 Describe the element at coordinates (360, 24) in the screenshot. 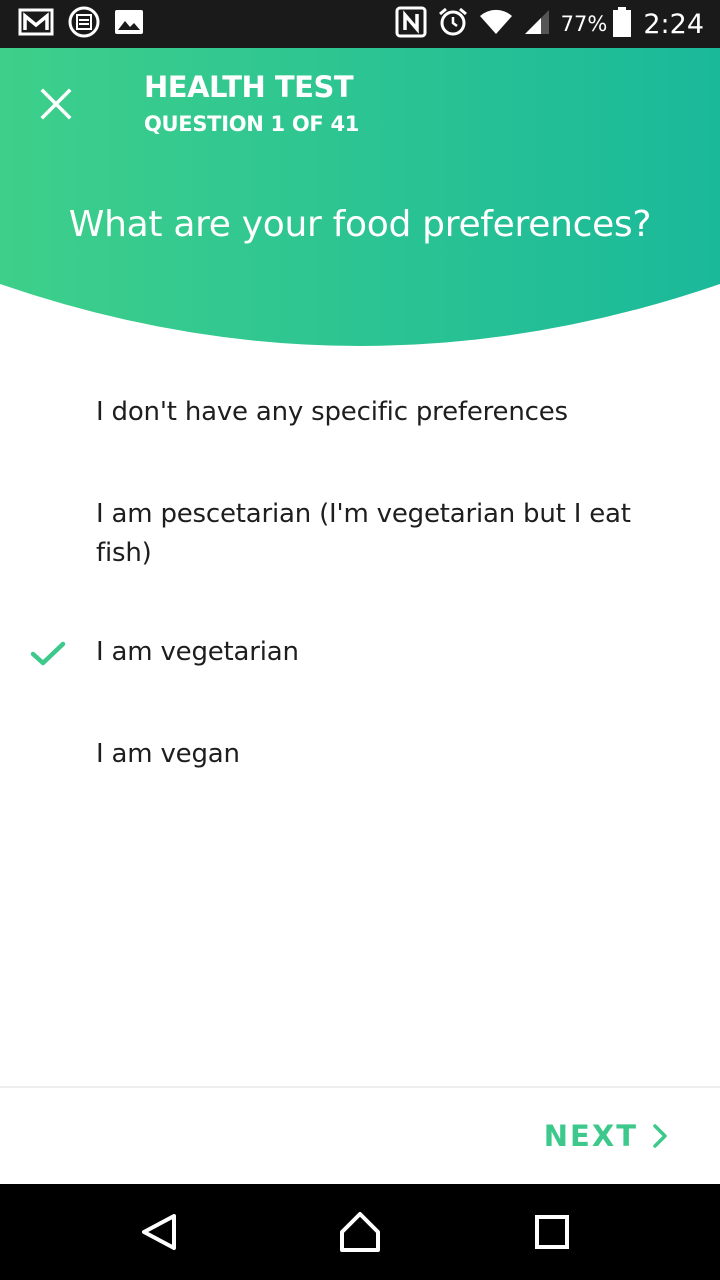

I see `status-bar: 77% 2:24` at that location.